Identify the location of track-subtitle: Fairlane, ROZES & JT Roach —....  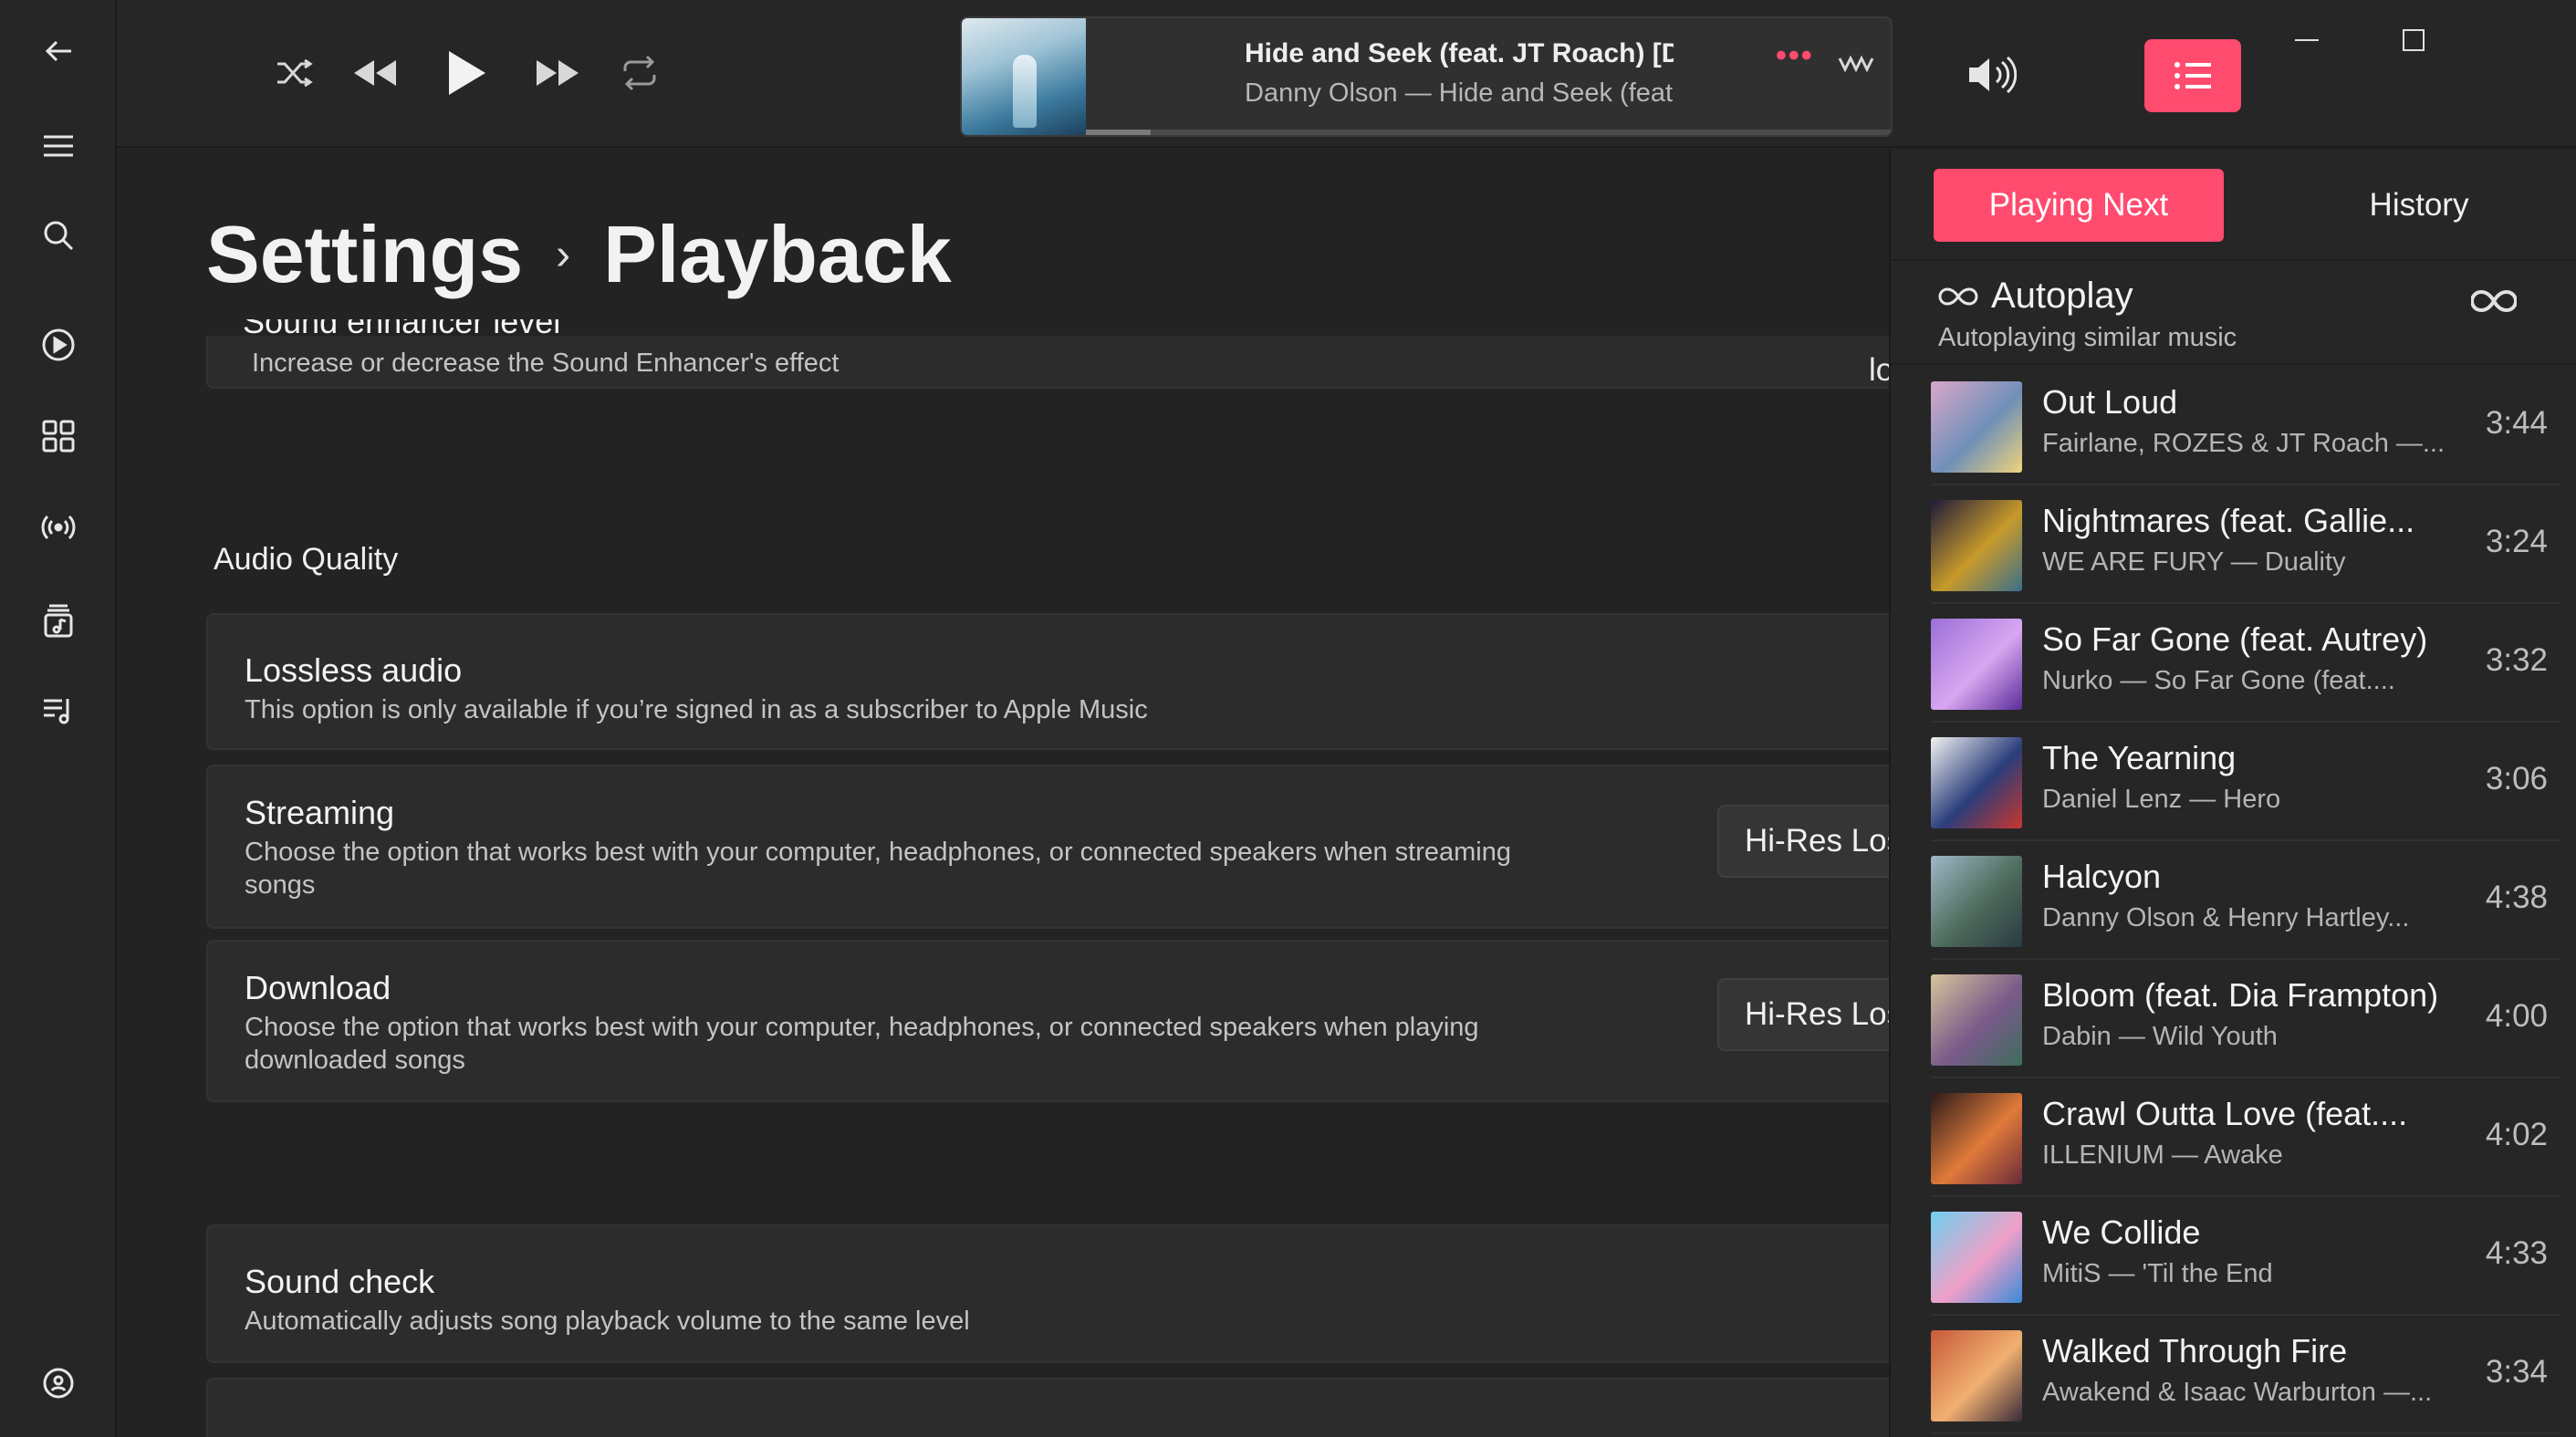
(2243, 443).